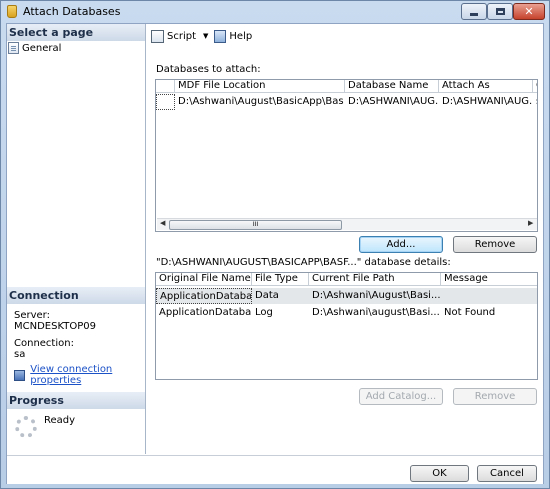  What do you see at coordinates (20, 375) in the screenshot?
I see `connection-properties-icon` at bounding box center [20, 375].